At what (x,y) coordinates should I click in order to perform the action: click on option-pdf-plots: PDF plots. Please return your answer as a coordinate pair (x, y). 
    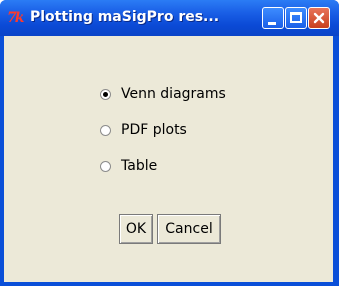
    Looking at the image, I should click on (143, 130).